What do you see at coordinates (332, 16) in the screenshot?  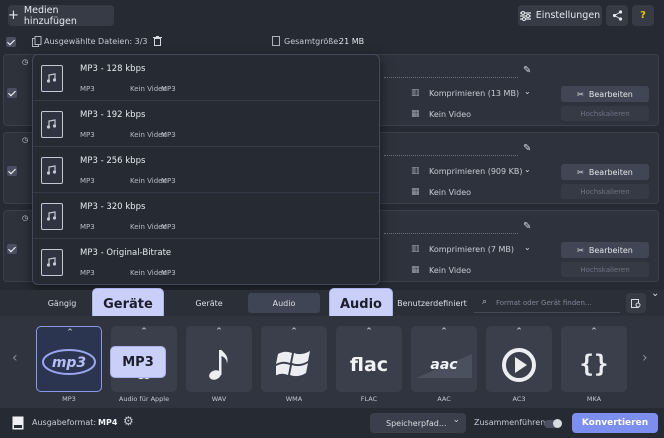 I see `top-toolbar: + Medien hinzufügen Einstellungen ?` at bounding box center [332, 16].